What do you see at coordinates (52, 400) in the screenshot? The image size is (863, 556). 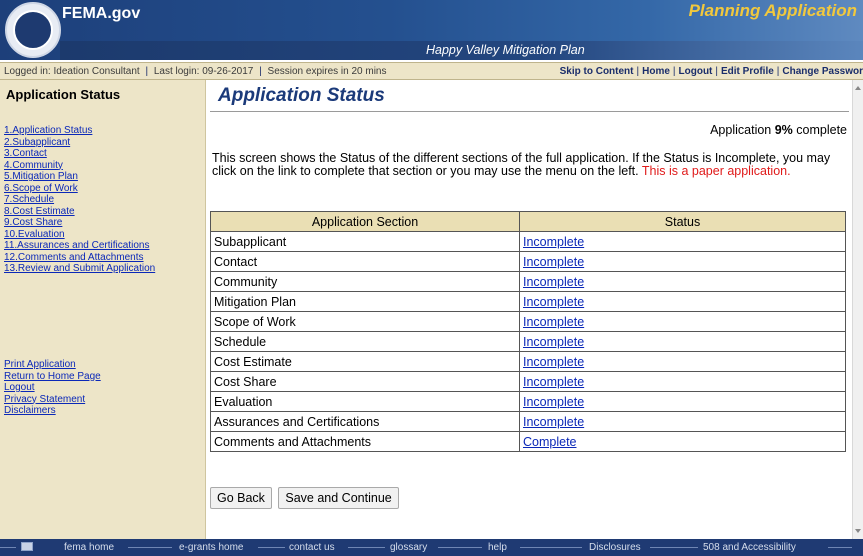 I see `privacy-statement-link: Privacy Statement` at bounding box center [52, 400].